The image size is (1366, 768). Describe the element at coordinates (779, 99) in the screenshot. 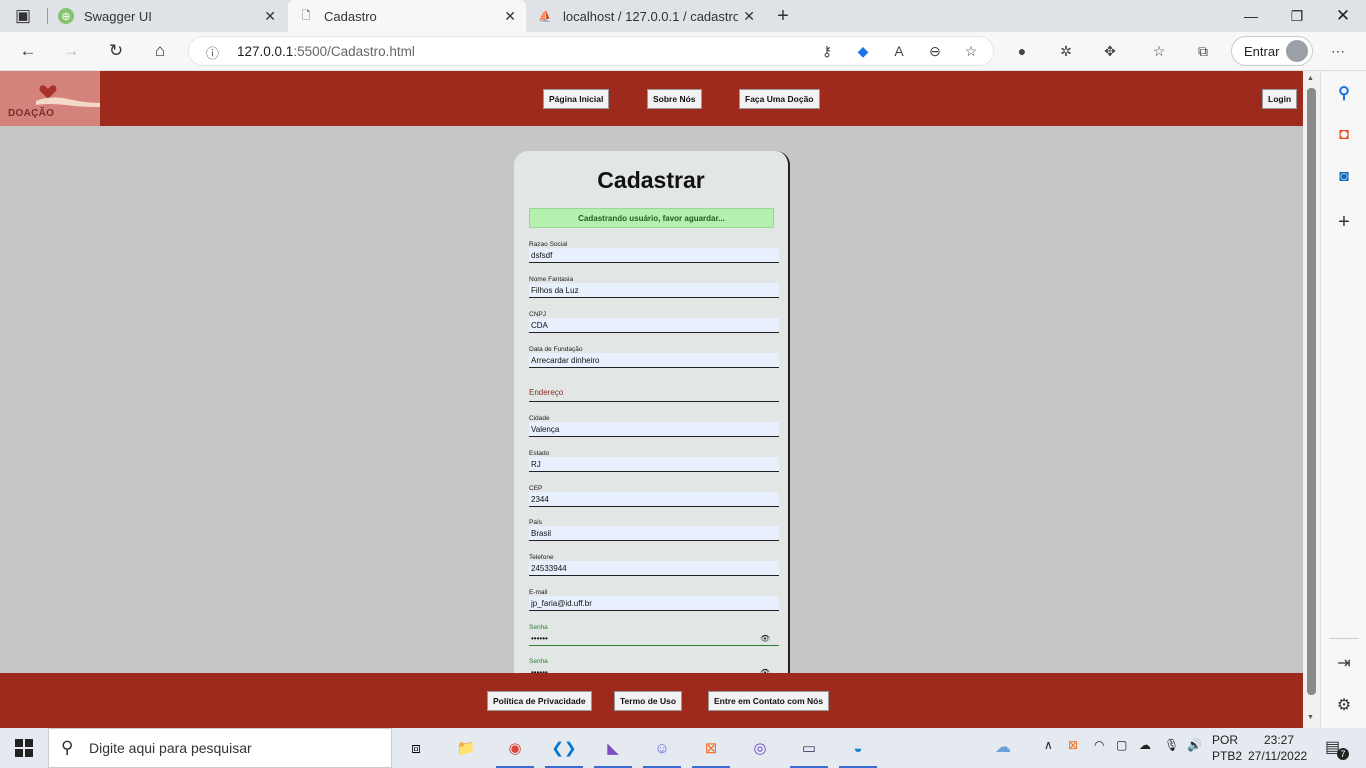

I see `nav-donate-button: Faça Uma Doção` at that location.